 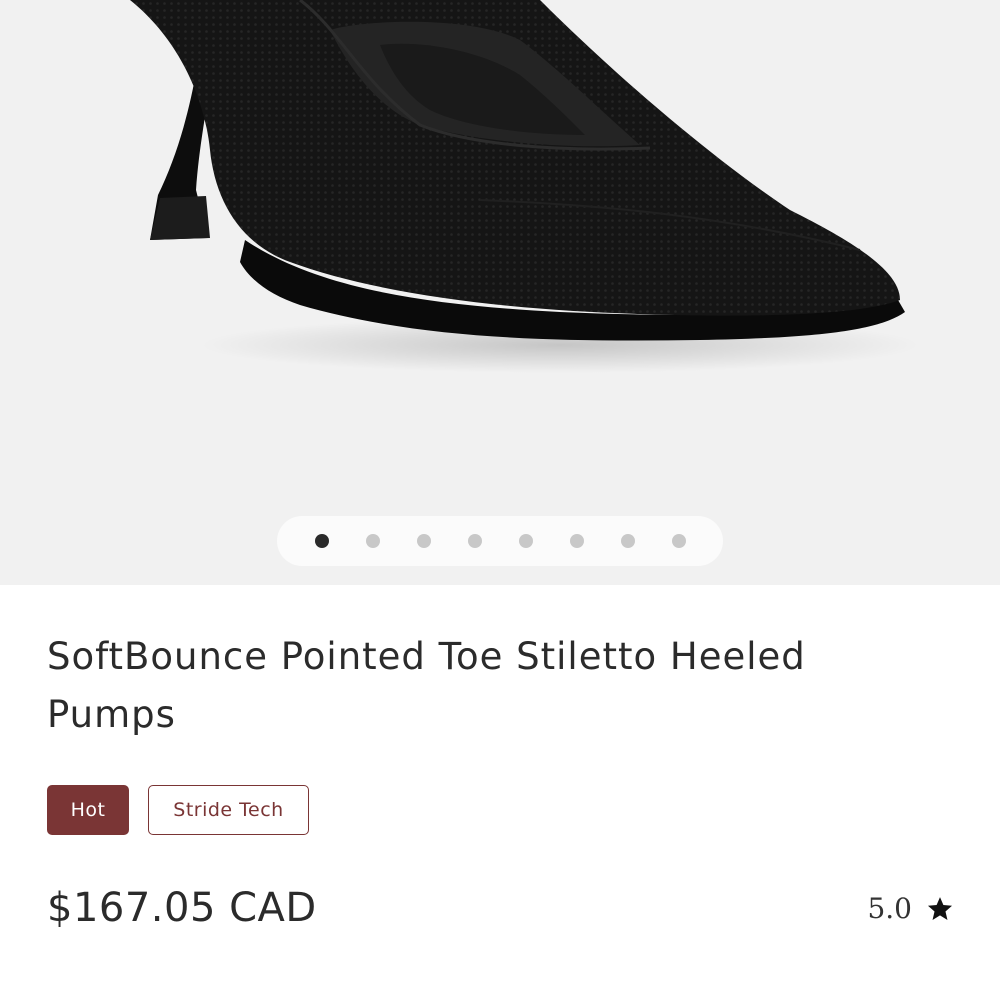 I want to click on star-icon, so click(x=940, y=909).